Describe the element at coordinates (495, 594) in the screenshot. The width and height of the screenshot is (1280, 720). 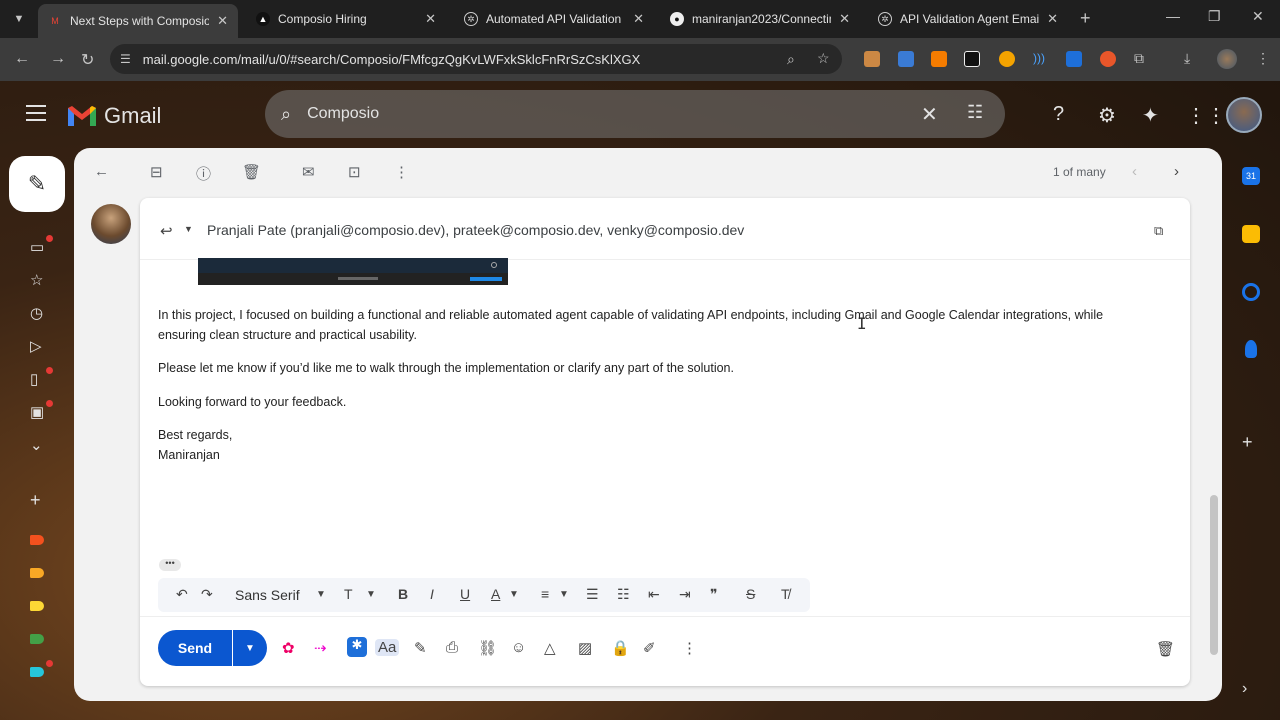
I see `text-color-icon: A` at that location.